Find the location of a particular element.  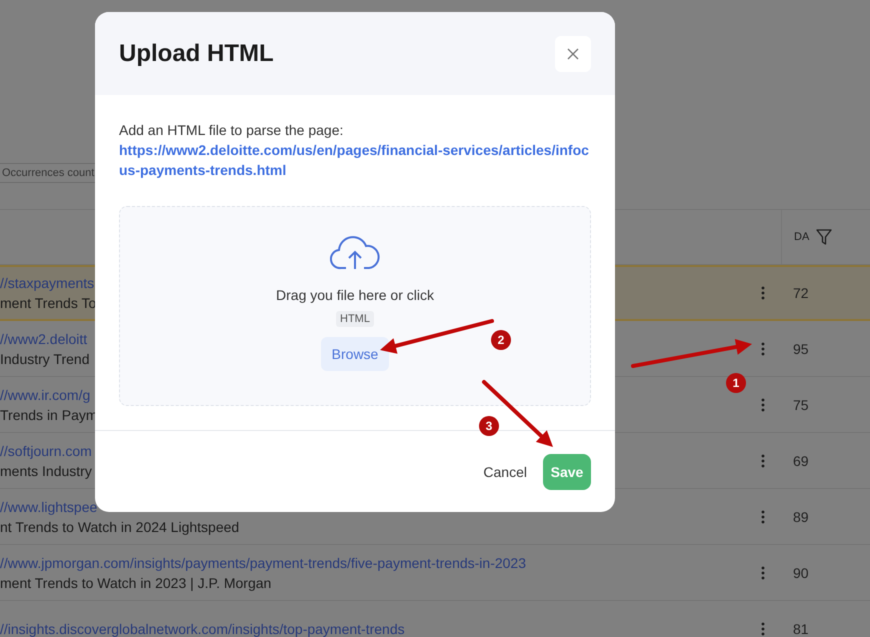

row-title: Industry Trend is located at coordinates (45, 359).